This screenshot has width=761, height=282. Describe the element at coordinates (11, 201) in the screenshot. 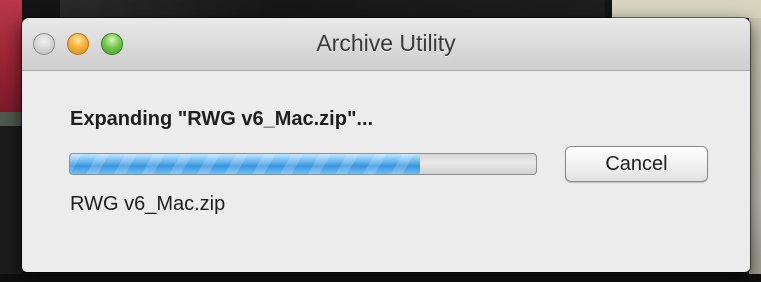

I see `background-desktop-left` at that location.